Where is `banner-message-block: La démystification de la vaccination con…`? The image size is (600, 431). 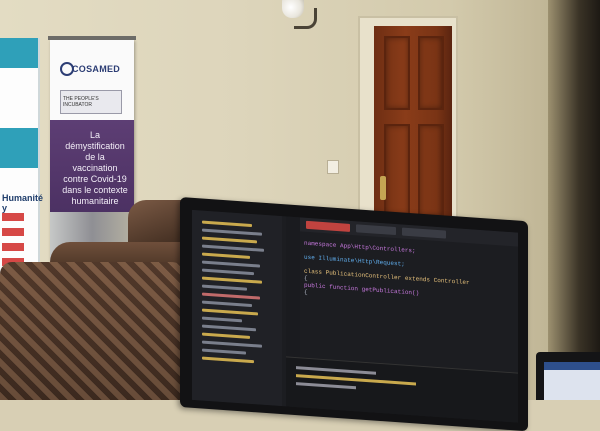 banner-message-block: La démystification de la vaccination con… is located at coordinates (92, 166).